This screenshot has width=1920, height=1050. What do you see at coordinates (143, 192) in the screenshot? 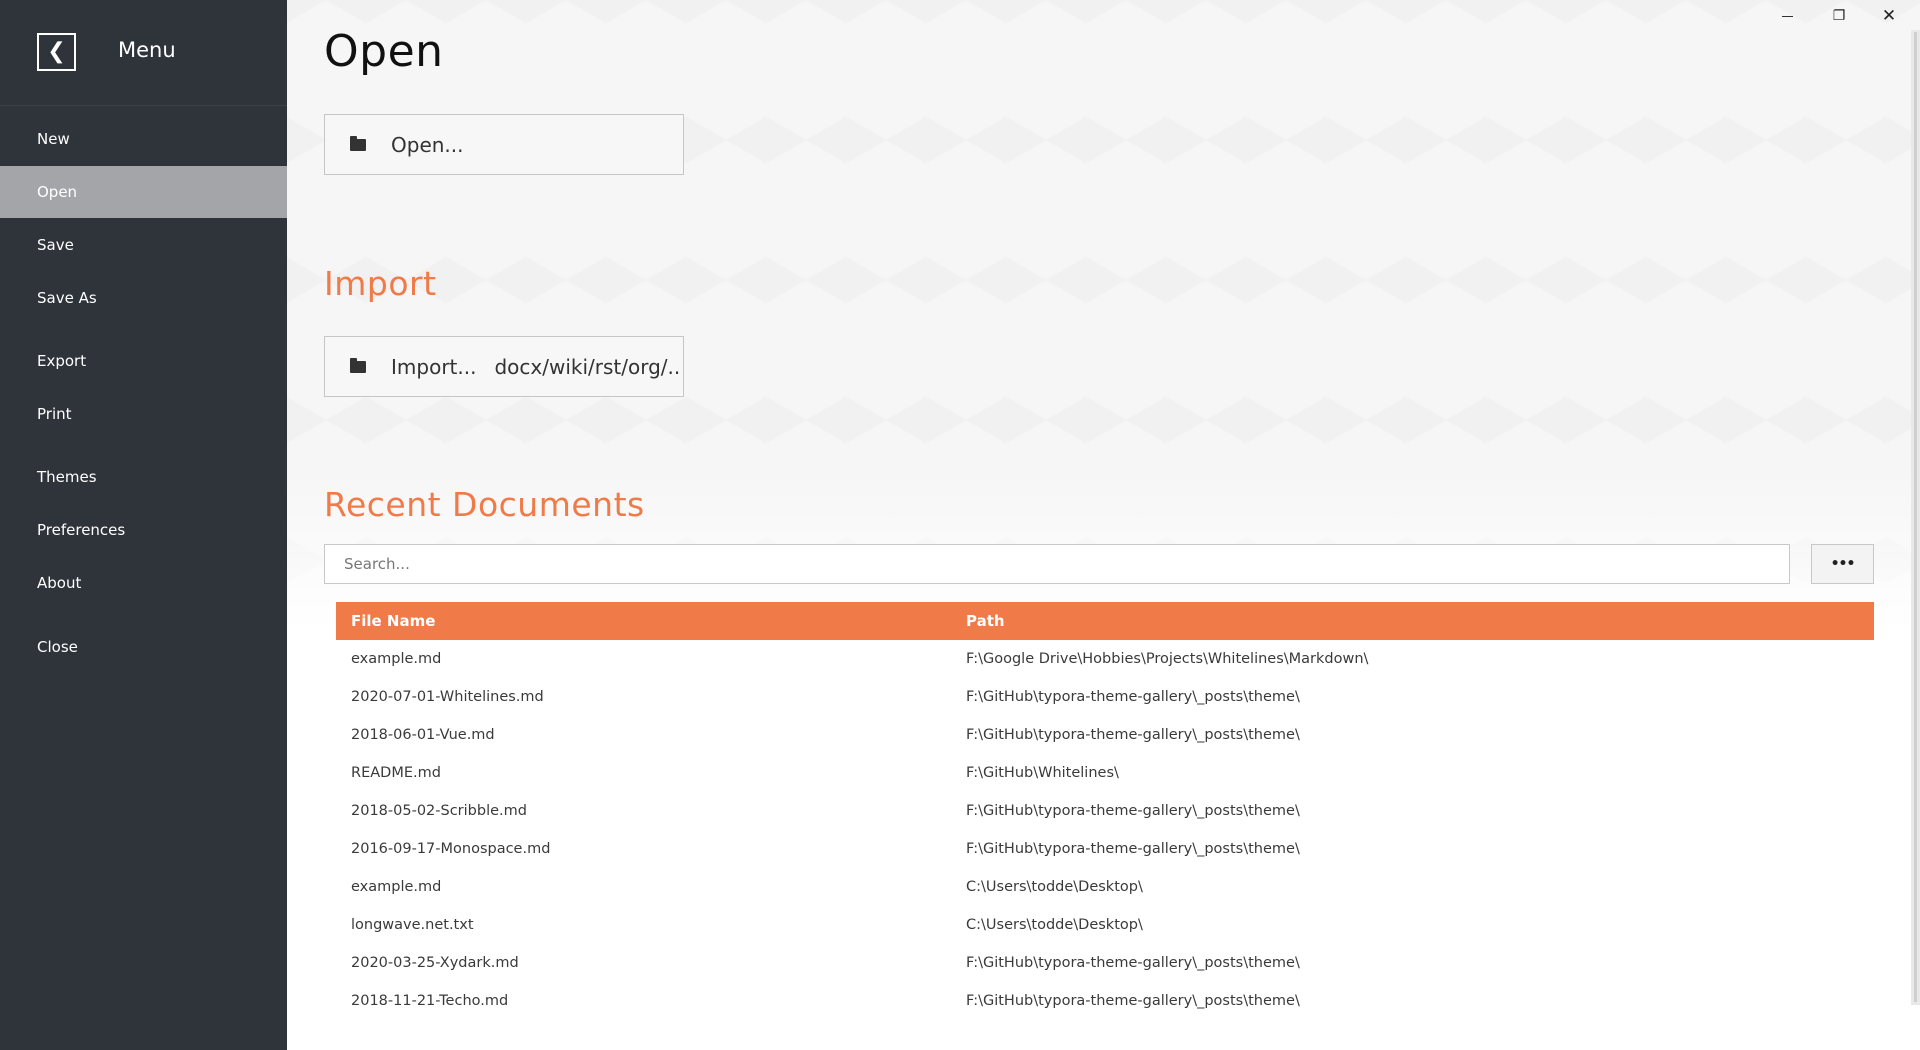
I see `sidebar-item-open: Open` at bounding box center [143, 192].